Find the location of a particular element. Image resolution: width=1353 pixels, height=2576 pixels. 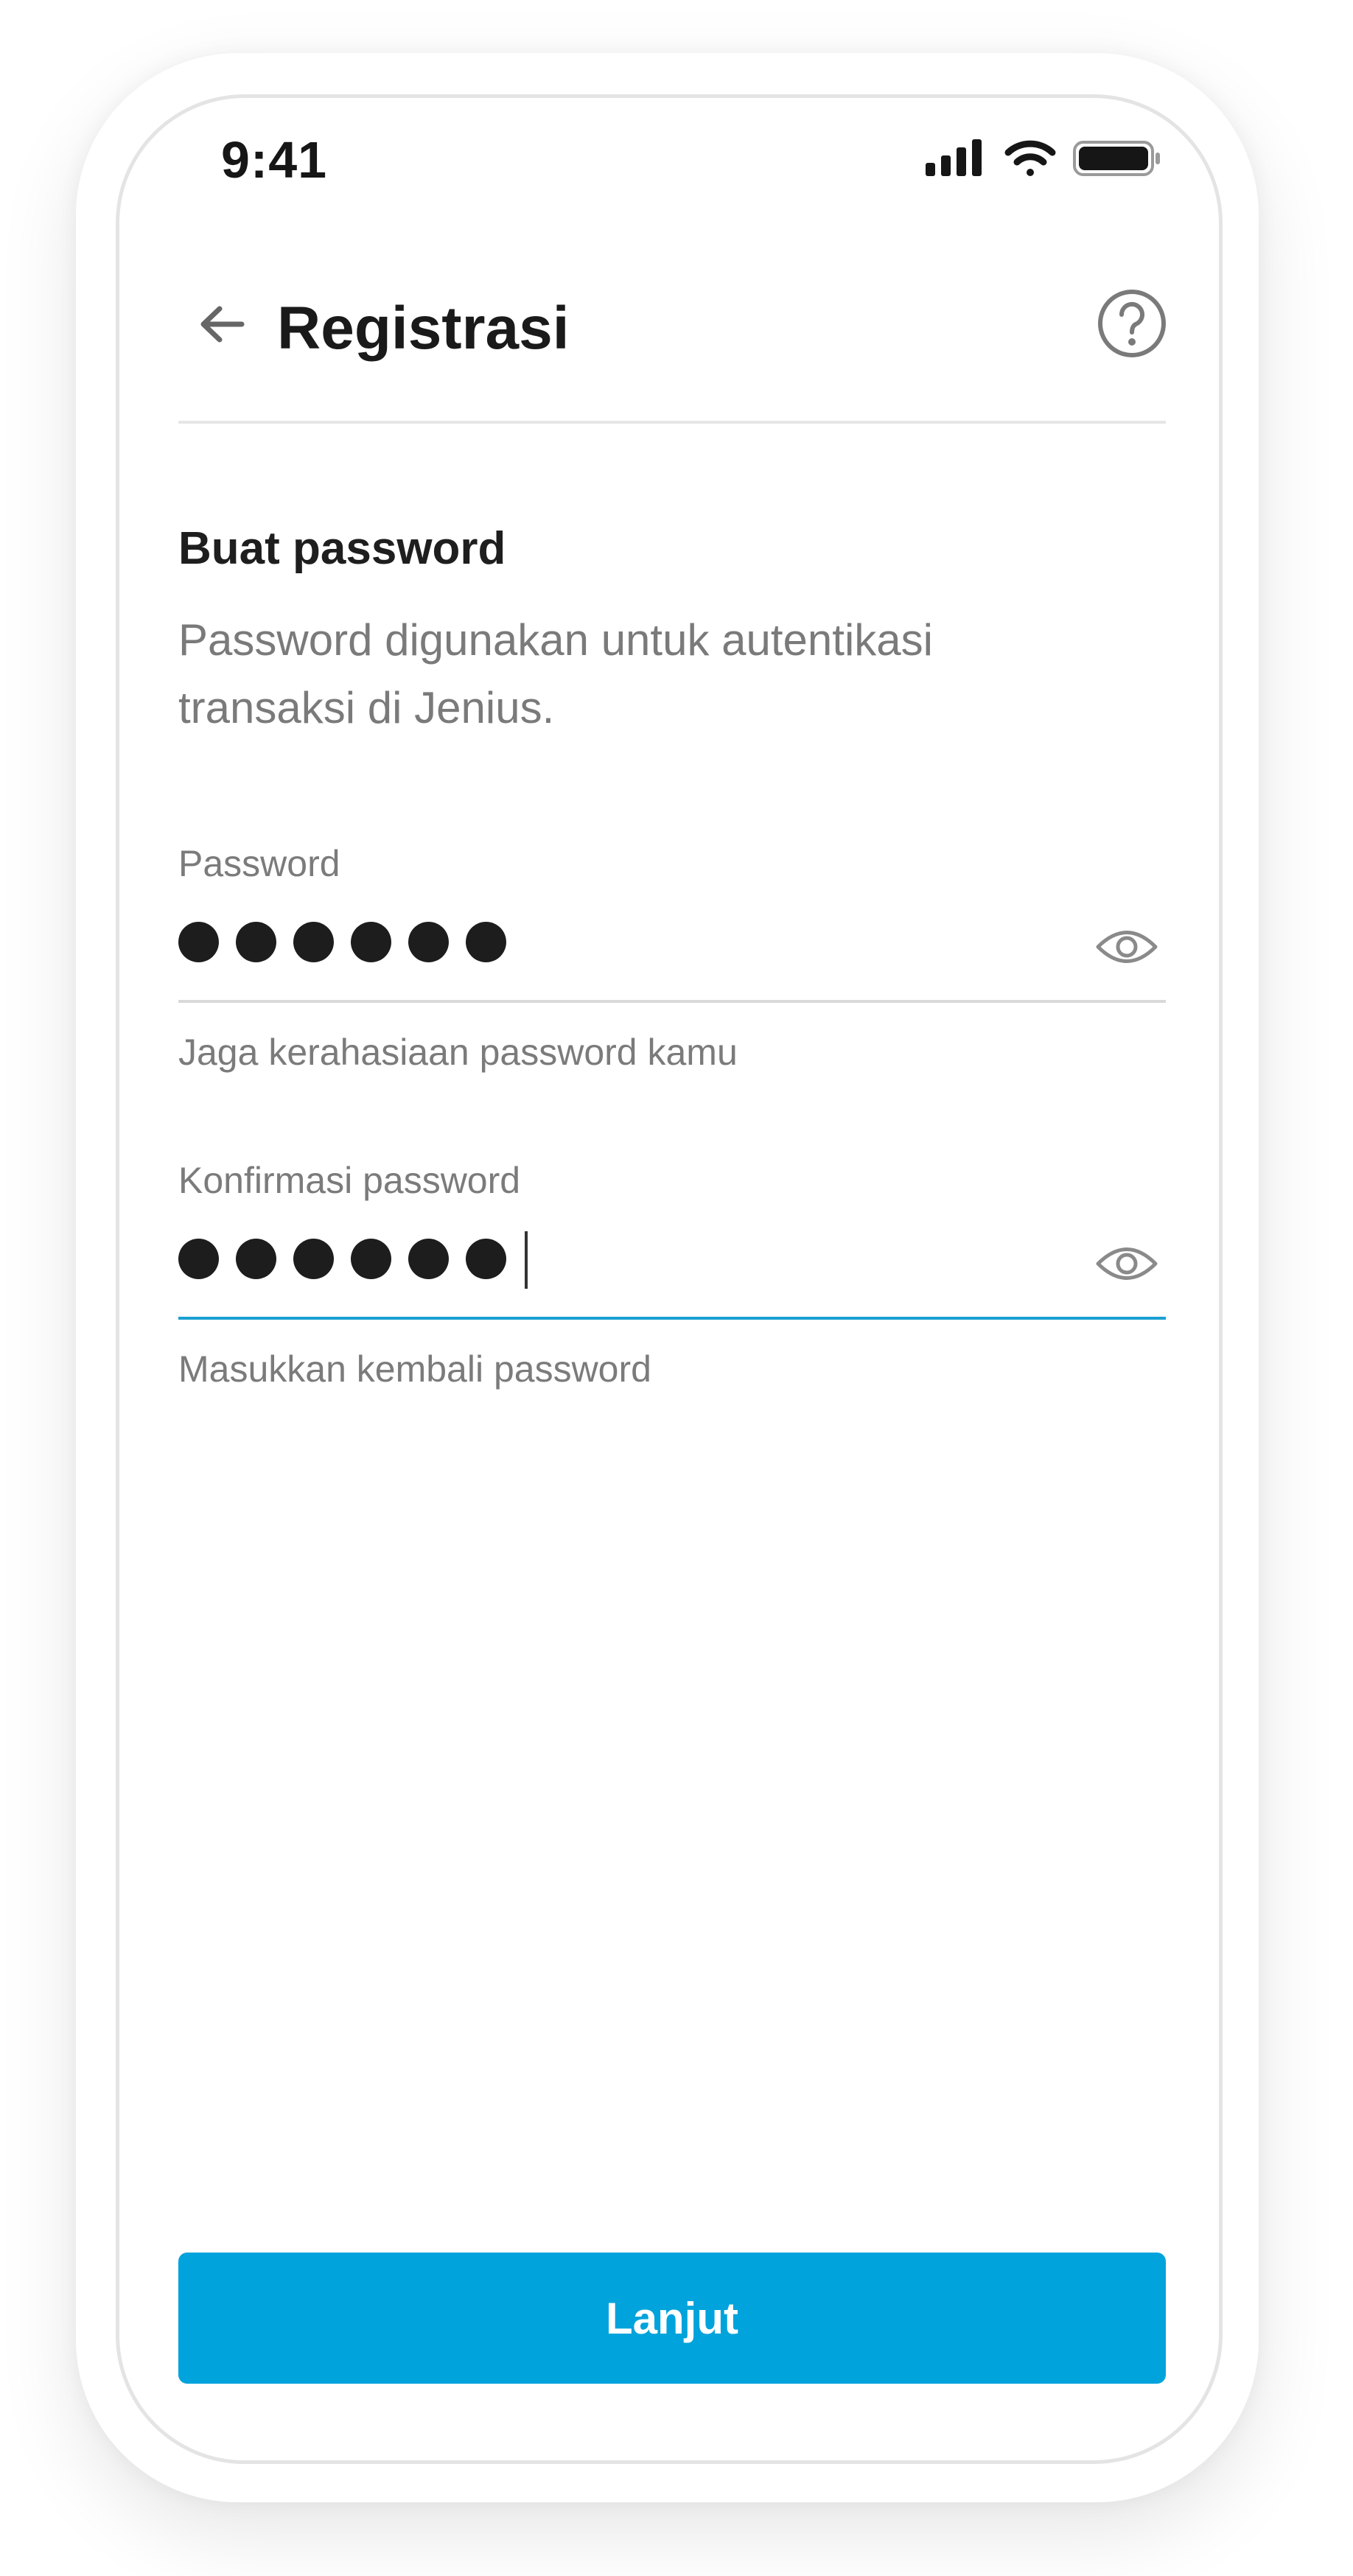

battery-icon is located at coordinates (1116, 158).